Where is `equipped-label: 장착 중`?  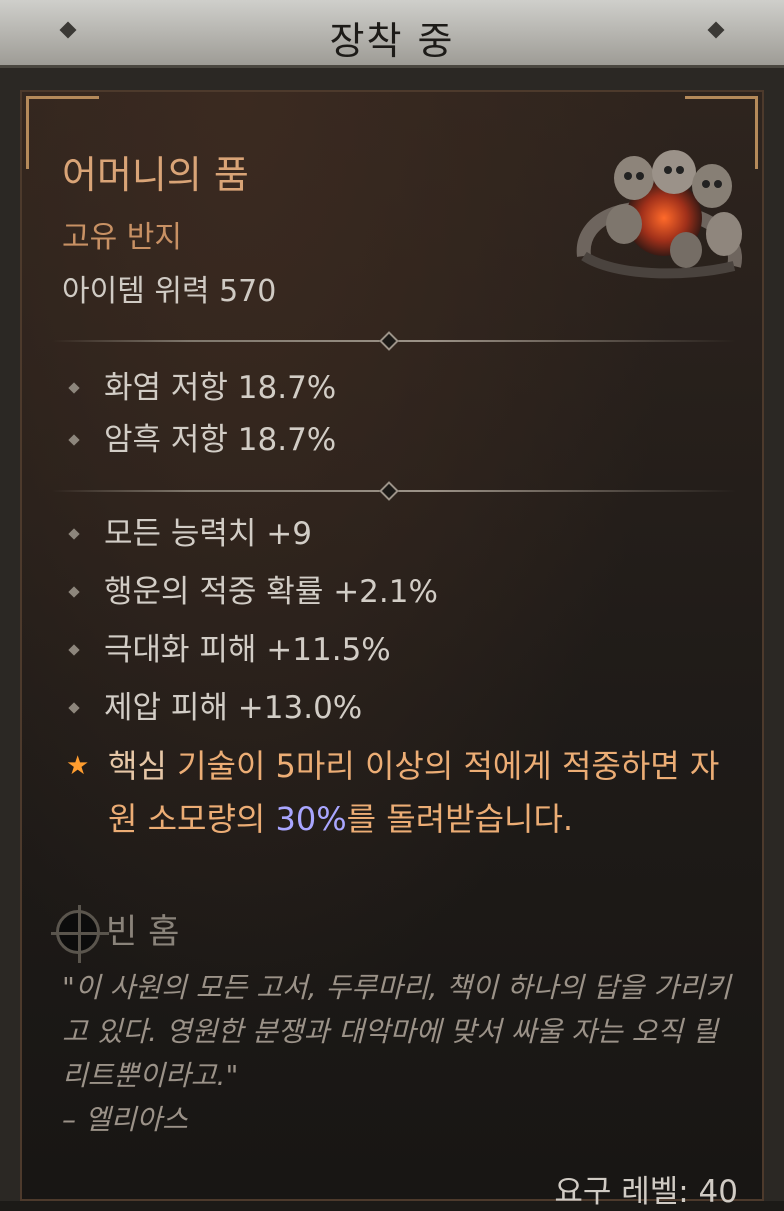 equipped-label: 장착 중 is located at coordinates (392, 41).